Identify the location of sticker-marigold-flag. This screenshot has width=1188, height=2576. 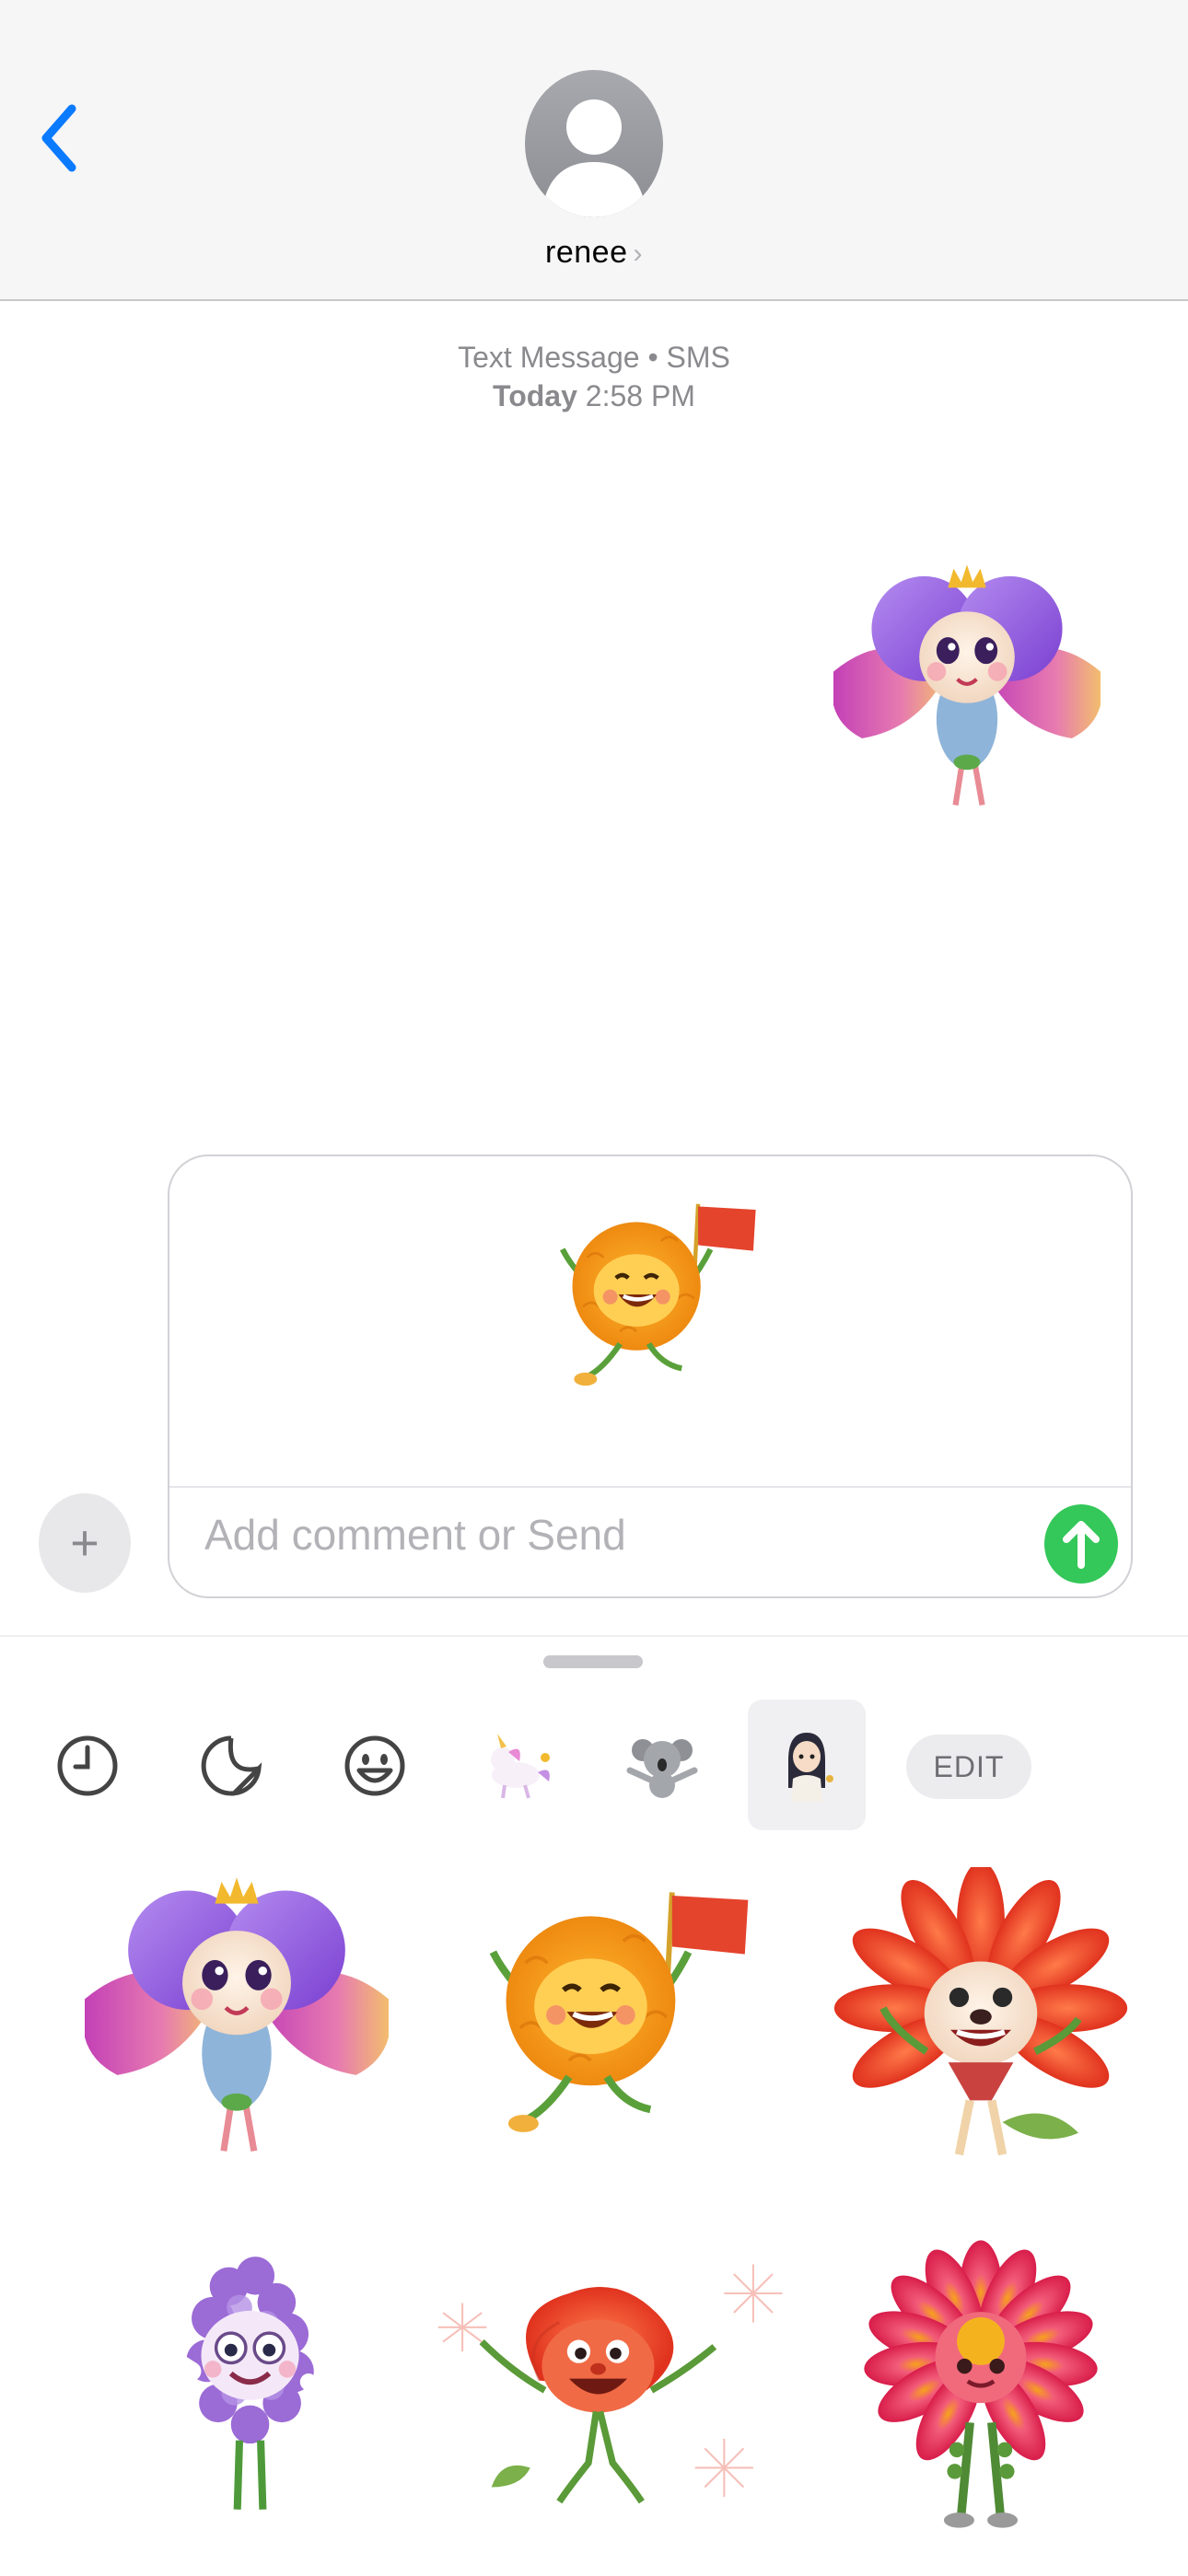
(612, 2017).